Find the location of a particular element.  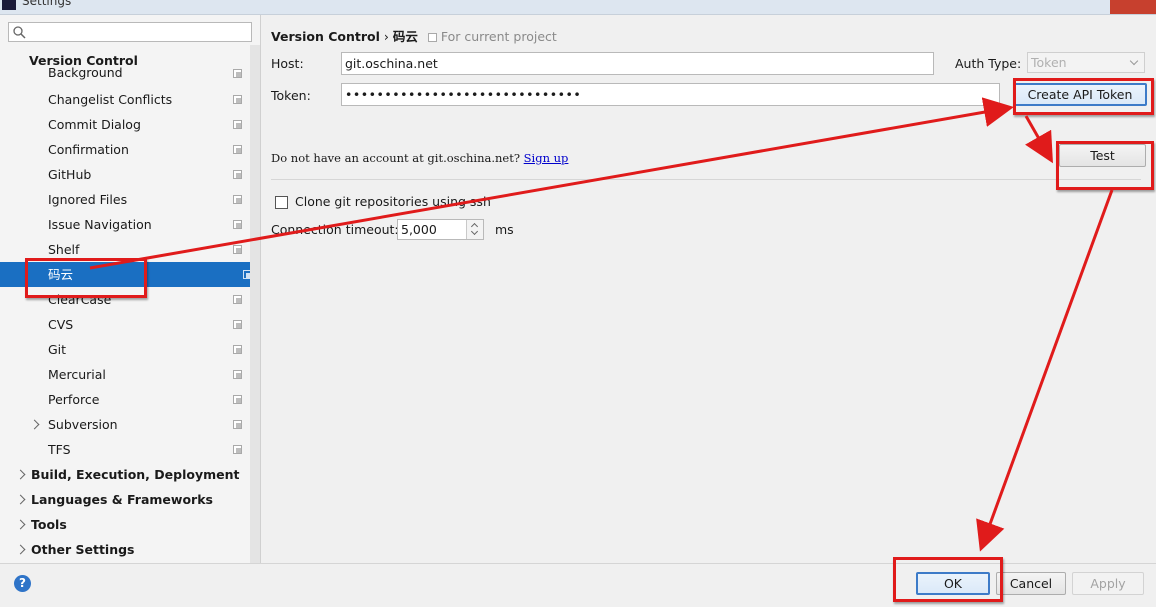

tree-section-label: Build, Execution, Deployment is located at coordinates (135, 474).